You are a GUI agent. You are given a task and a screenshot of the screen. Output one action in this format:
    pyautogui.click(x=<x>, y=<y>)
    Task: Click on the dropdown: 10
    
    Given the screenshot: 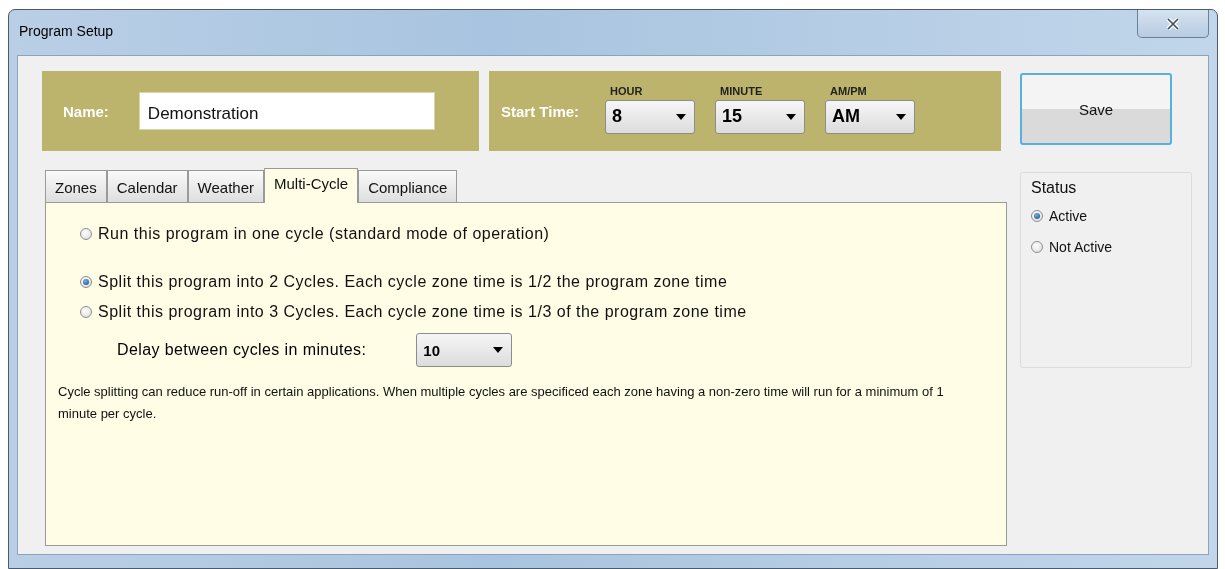 What is the action you would take?
    pyautogui.click(x=464, y=350)
    